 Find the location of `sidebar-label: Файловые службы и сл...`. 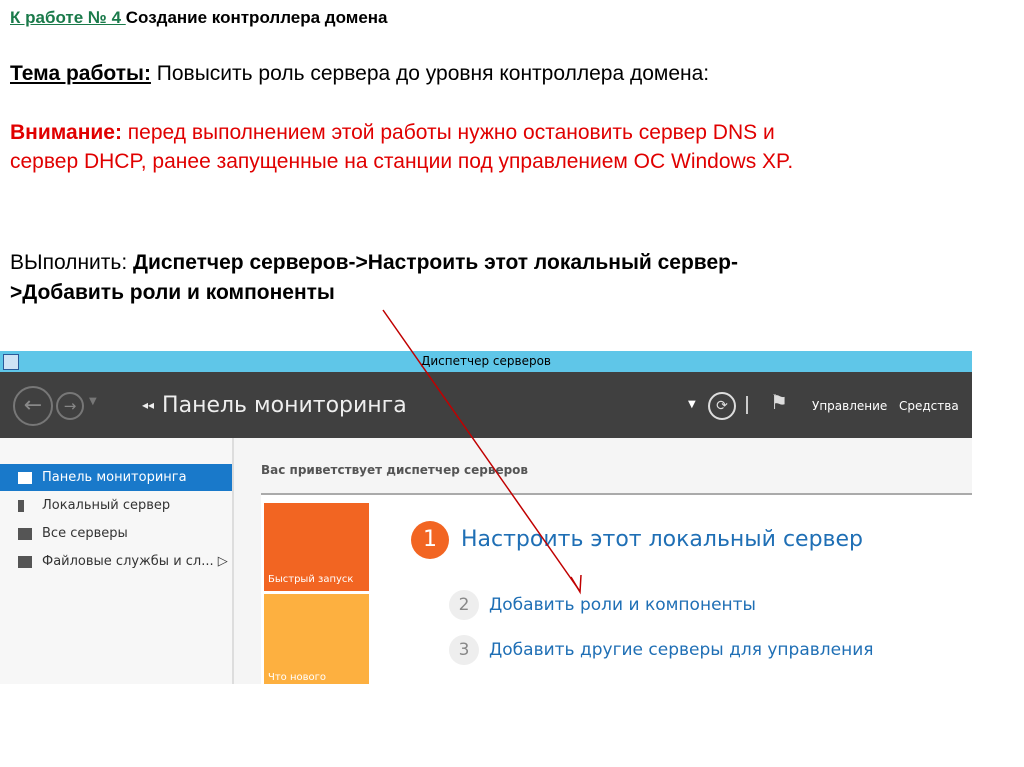

sidebar-label: Файловые службы и сл... is located at coordinates (128, 561).